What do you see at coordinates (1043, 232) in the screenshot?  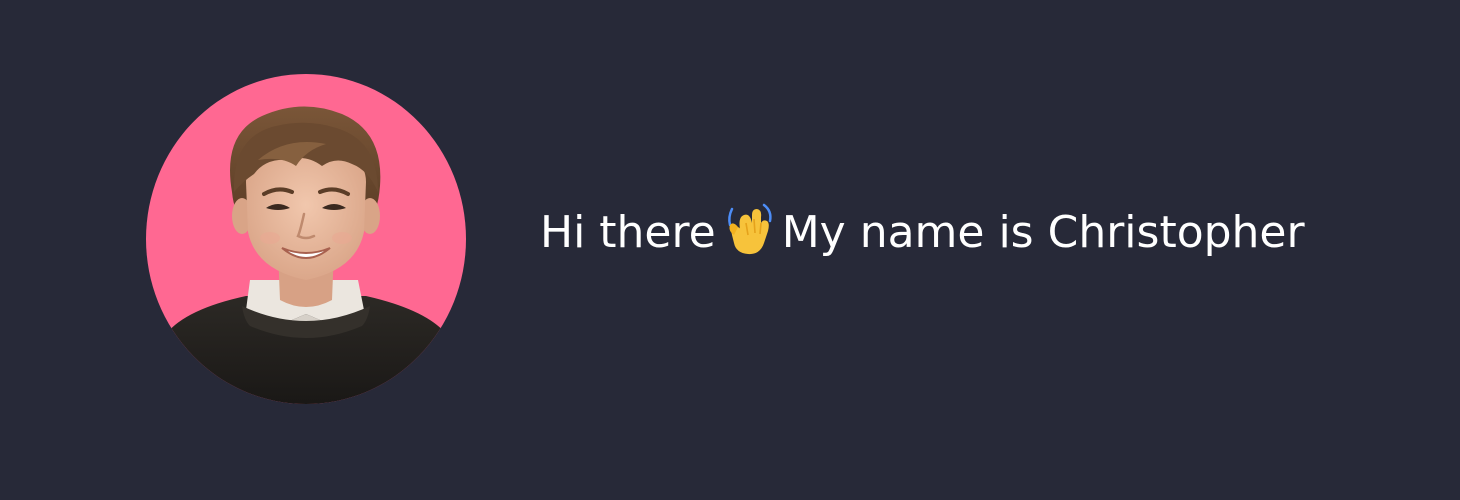 I see `greeting-suffix: My name is Christopher` at bounding box center [1043, 232].